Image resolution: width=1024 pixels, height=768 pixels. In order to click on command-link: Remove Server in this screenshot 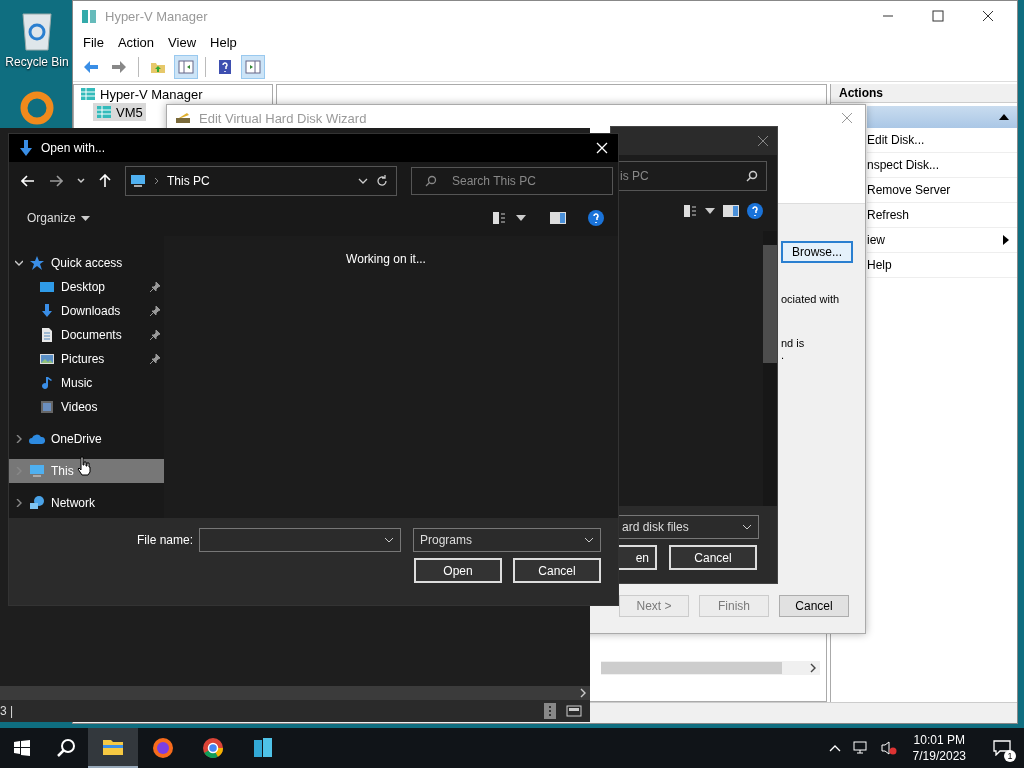, I will do `click(942, 190)`.